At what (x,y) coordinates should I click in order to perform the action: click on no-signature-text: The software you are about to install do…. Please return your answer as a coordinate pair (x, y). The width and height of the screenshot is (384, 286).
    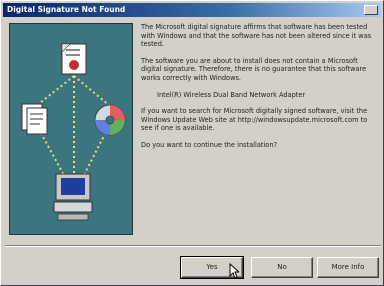
    Looking at the image, I should click on (254, 69).